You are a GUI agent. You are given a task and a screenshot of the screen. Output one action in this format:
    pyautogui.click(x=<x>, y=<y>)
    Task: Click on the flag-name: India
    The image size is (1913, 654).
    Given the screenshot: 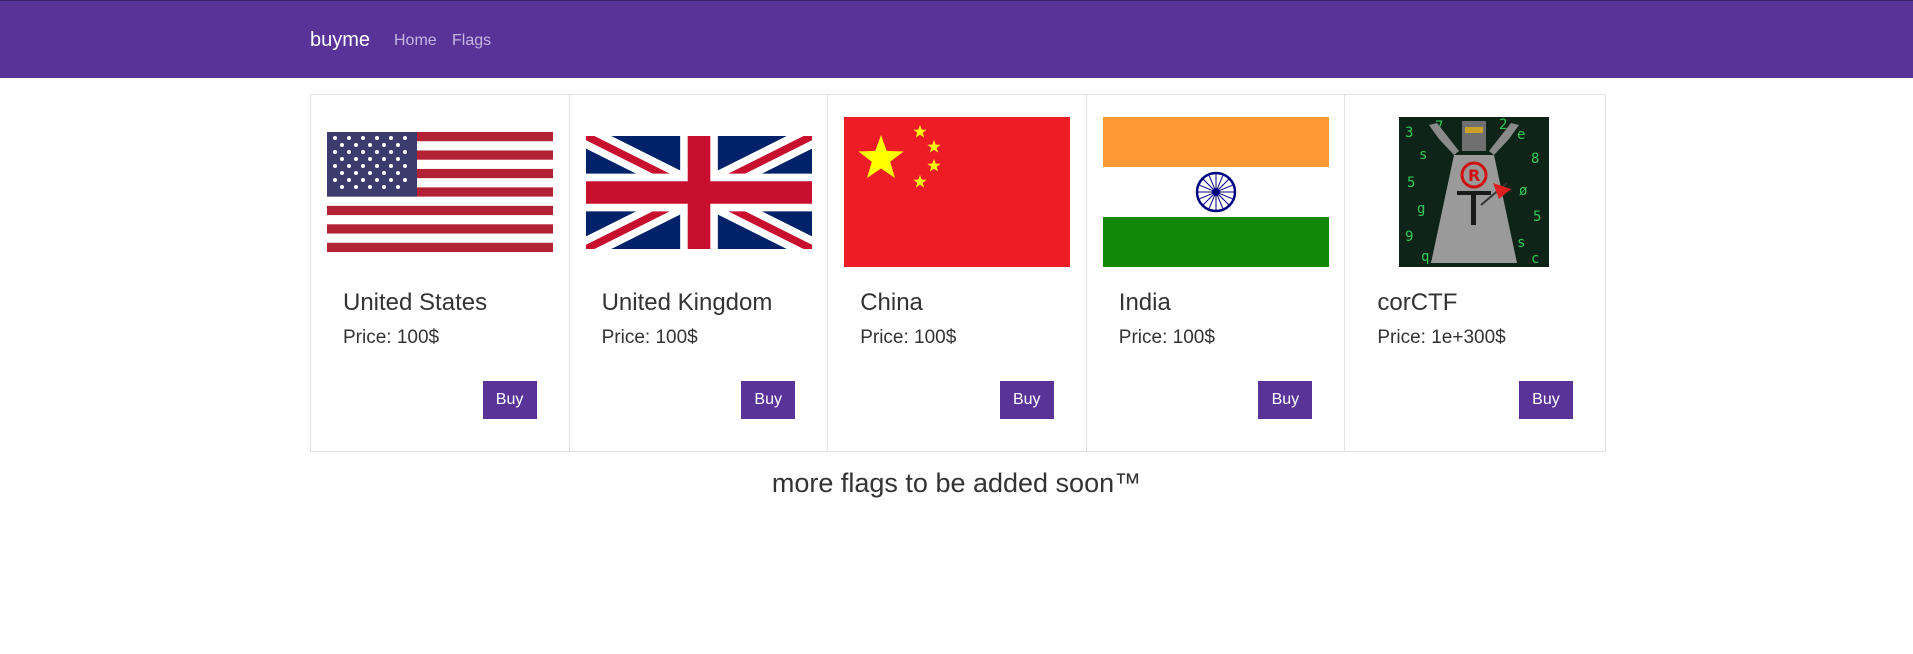 What is the action you would take?
    pyautogui.click(x=1144, y=302)
    